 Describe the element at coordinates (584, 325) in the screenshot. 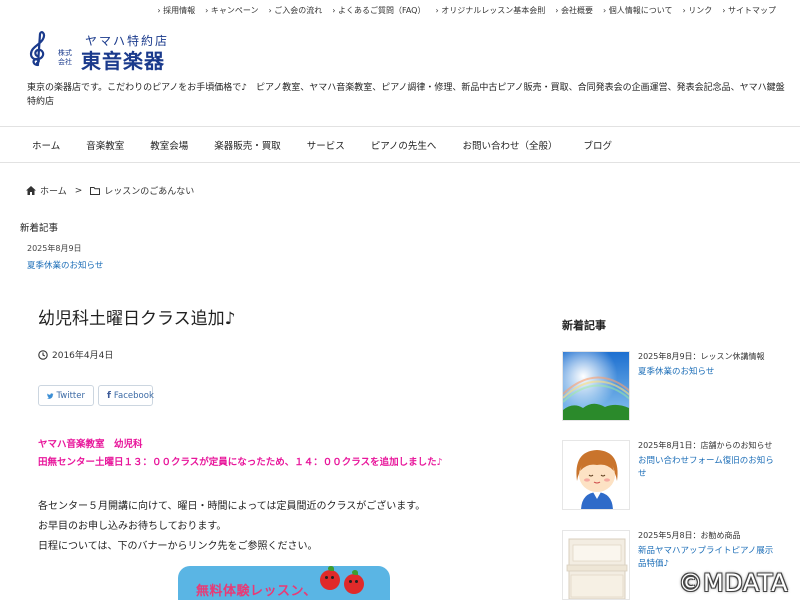

I see `sidebar-heading: 新着記事` at that location.